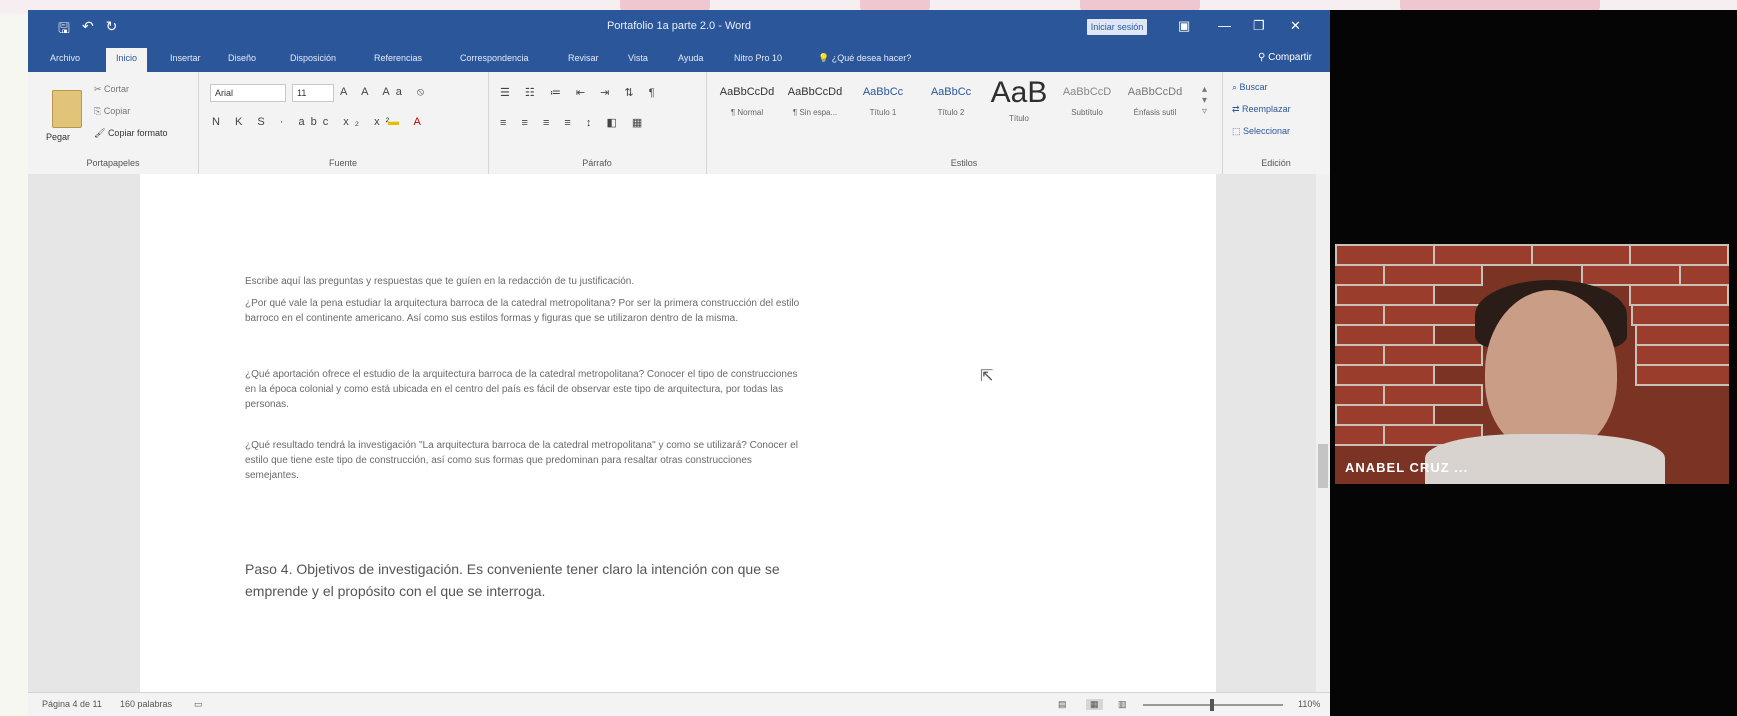 The height and width of the screenshot is (716, 1737). Describe the element at coordinates (1551, 372) in the screenshot. I see `person-face` at that location.